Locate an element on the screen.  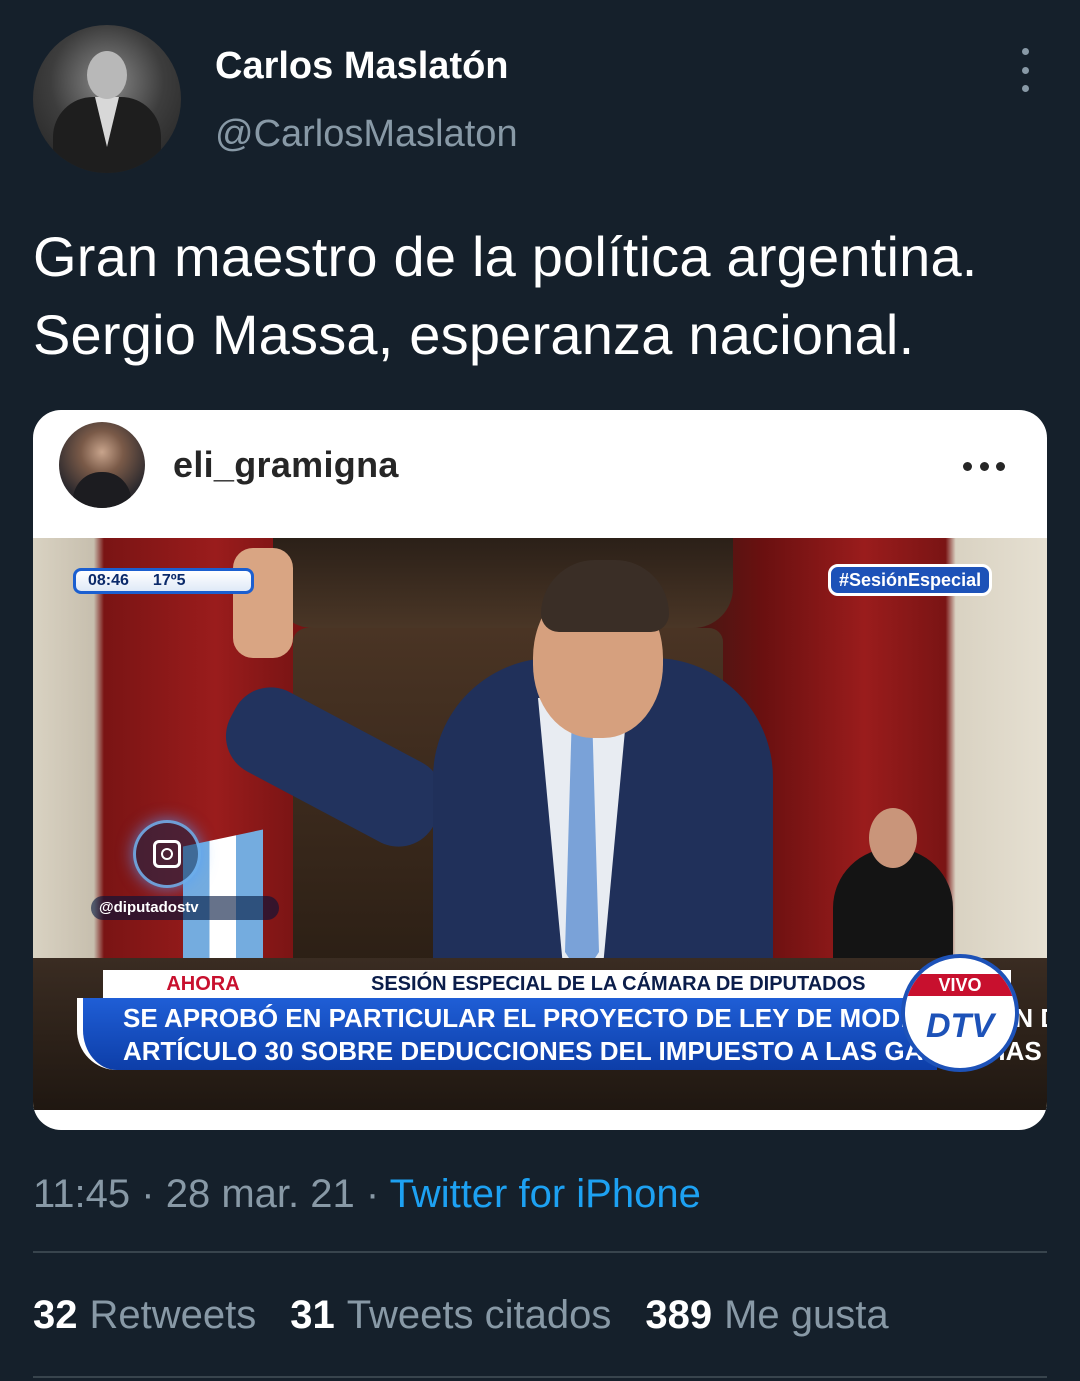
engagement-stats: 32 Retweets 31 Tweets citados 389 Me gusta is located at coordinates (461, 1315).